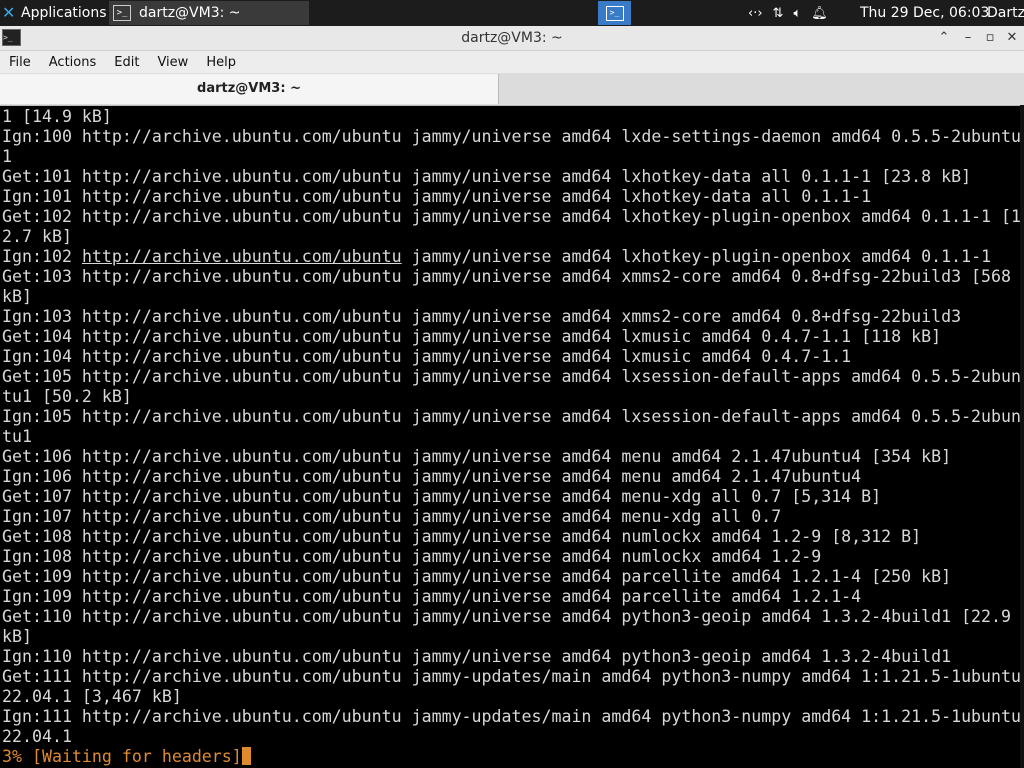 The width and height of the screenshot is (1024, 768). I want to click on menu-view: View, so click(172, 62).